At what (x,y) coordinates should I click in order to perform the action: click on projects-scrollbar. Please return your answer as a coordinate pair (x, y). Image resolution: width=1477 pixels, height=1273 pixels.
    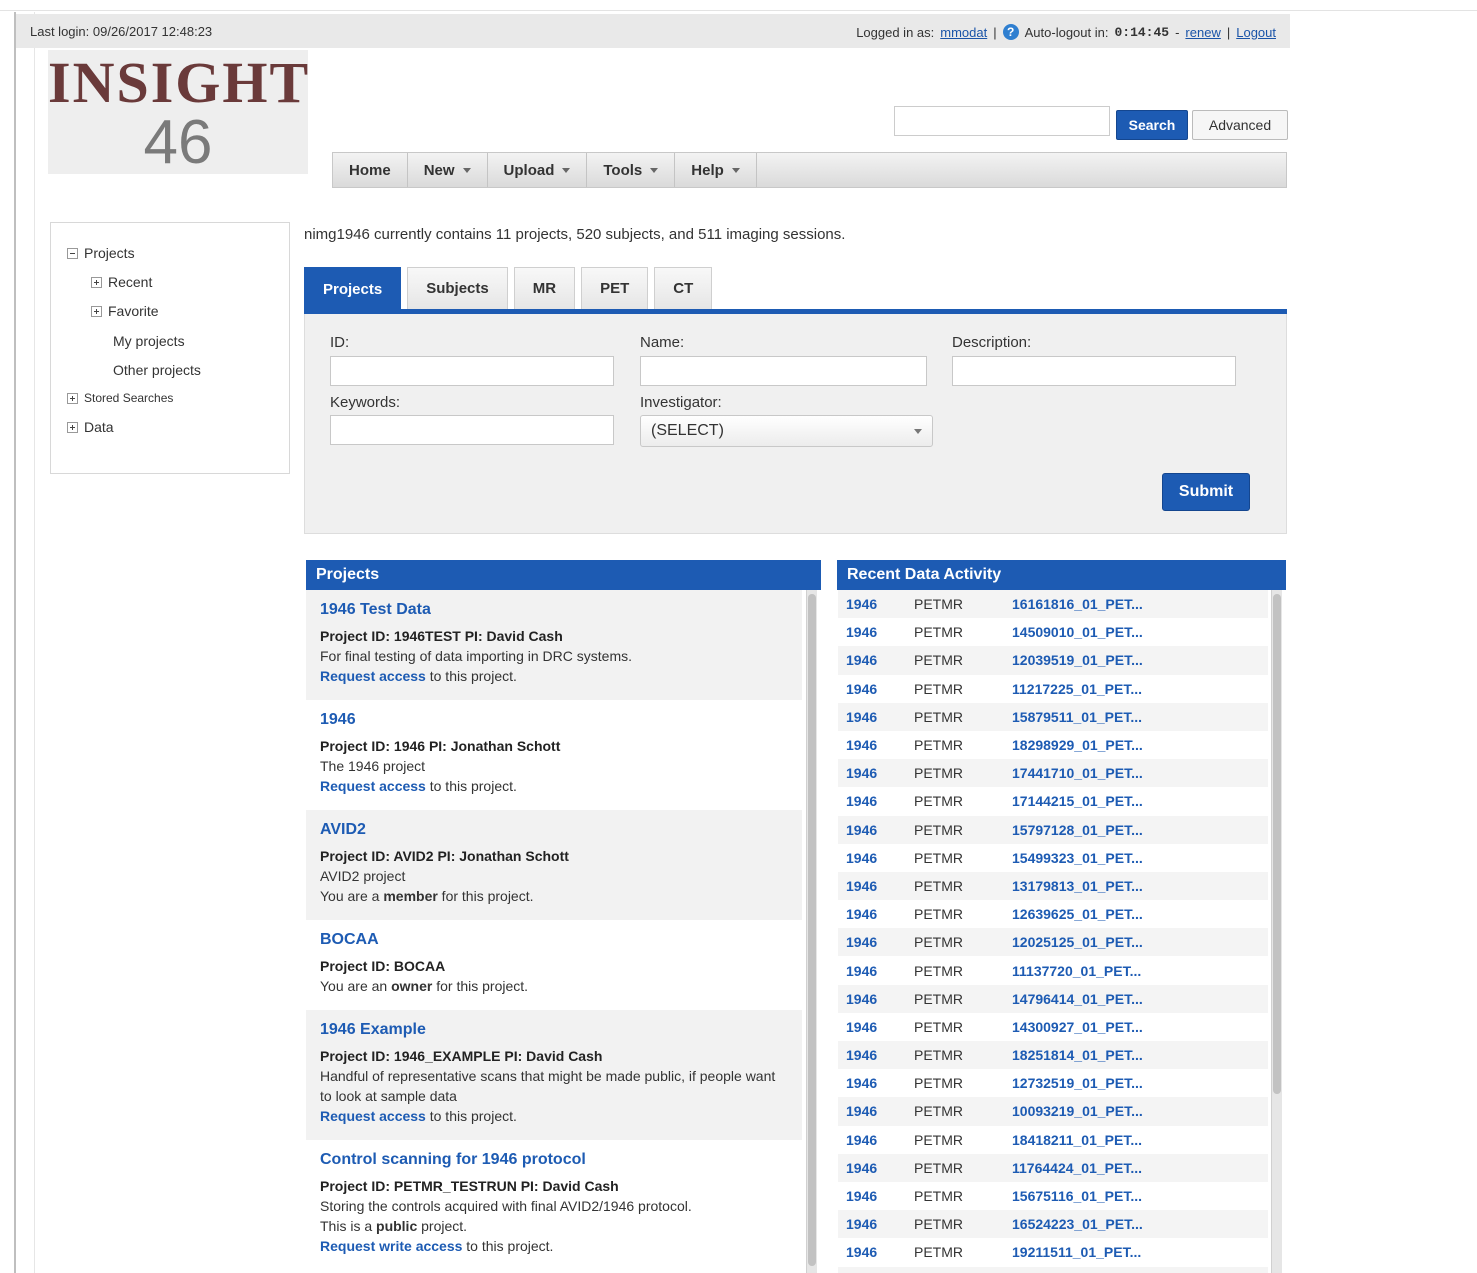
    Looking at the image, I should click on (811, 931).